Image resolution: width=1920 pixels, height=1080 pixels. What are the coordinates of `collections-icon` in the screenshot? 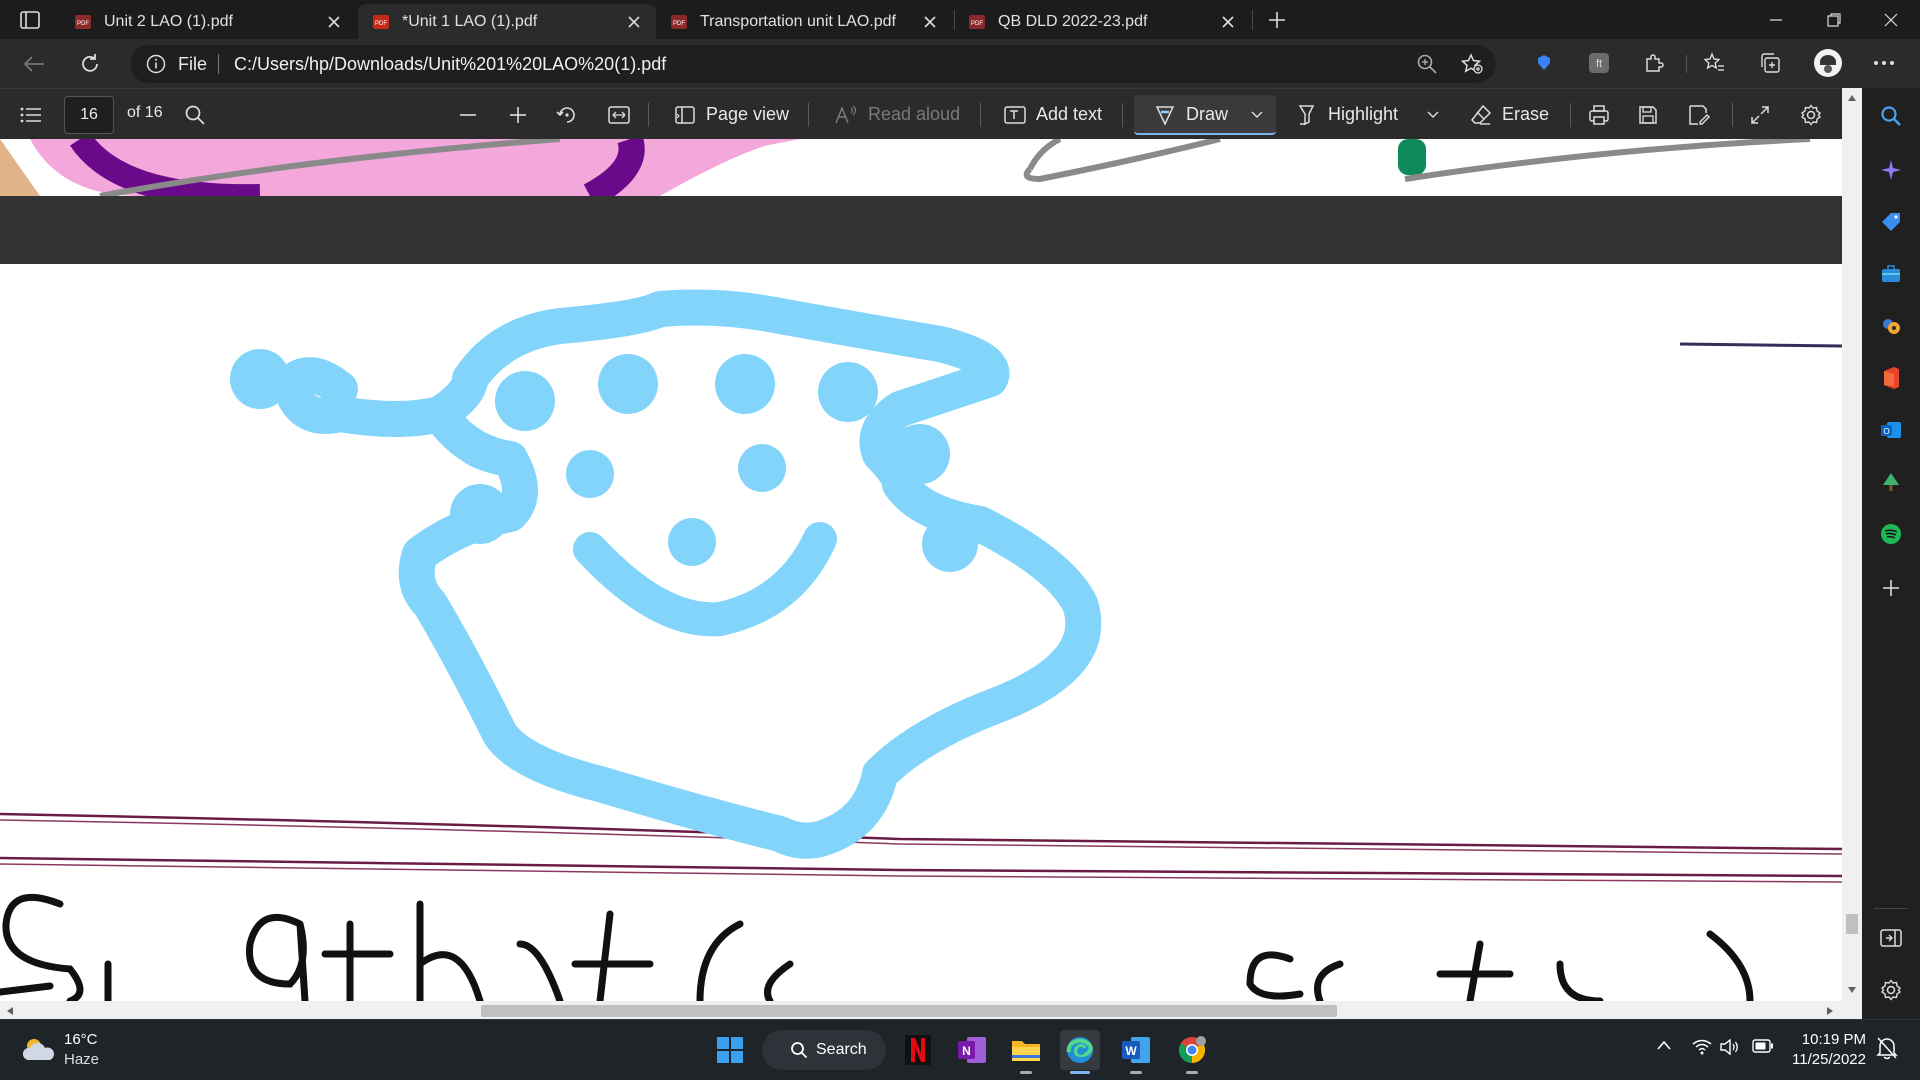 It's located at (1770, 63).